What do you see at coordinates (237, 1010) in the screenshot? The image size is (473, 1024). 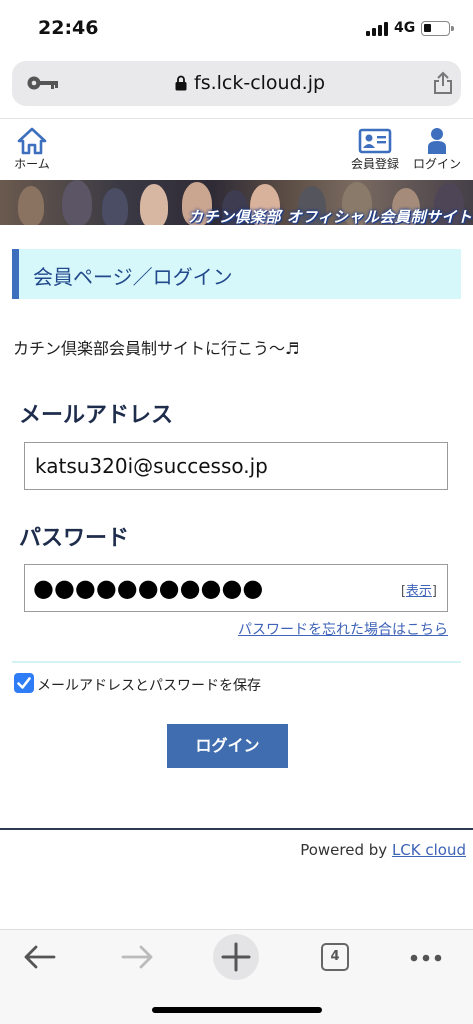 I see `home-indicator` at bounding box center [237, 1010].